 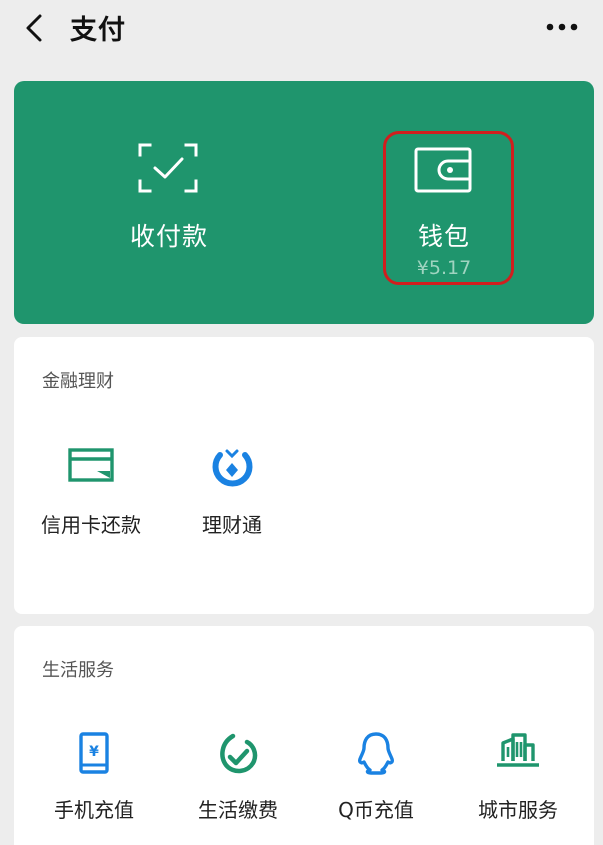 What do you see at coordinates (94, 810) in the screenshot?
I see `phone-recharge-label: 手机充值` at bounding box center [94, 810].